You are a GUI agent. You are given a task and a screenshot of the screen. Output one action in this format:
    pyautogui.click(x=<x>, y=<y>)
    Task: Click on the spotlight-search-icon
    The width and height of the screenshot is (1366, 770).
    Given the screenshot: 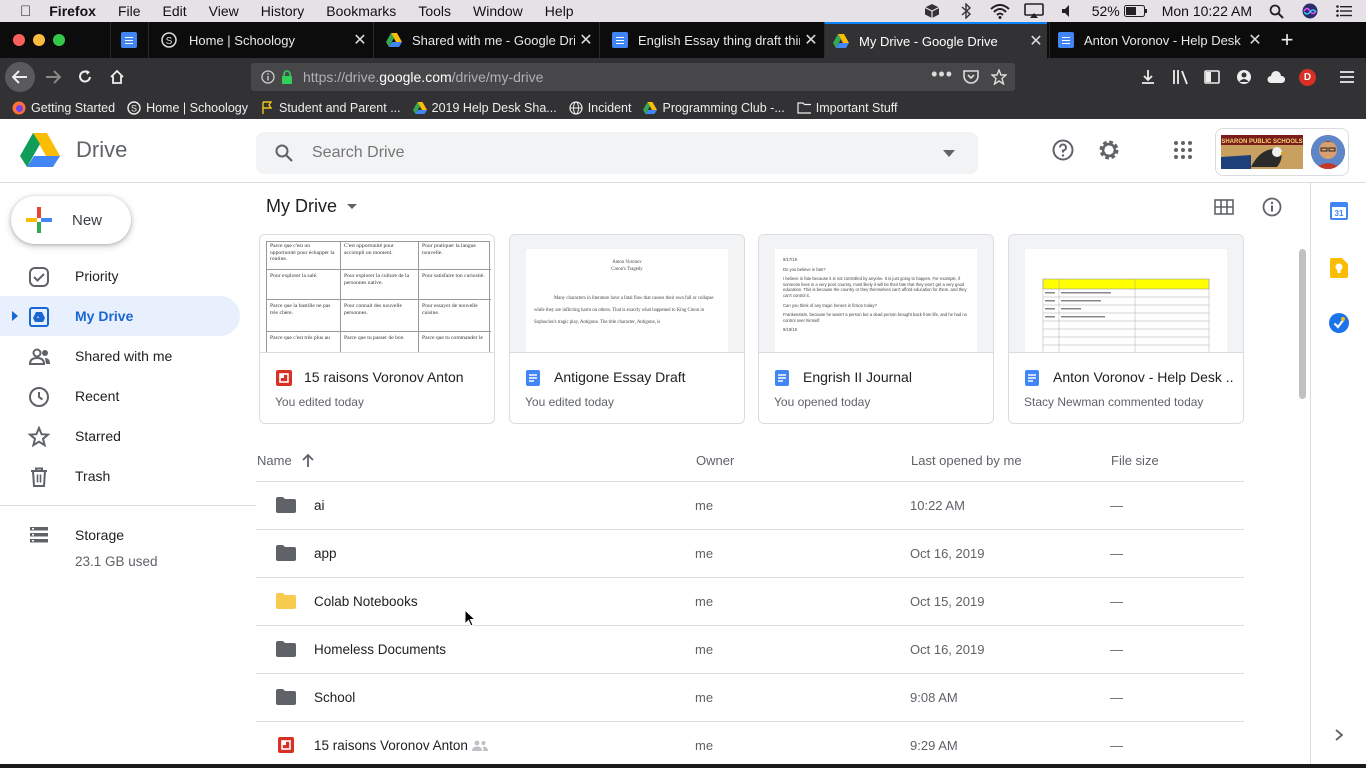 What is the action you would take?
    pyautogui.click(x=1276, y=11)
    